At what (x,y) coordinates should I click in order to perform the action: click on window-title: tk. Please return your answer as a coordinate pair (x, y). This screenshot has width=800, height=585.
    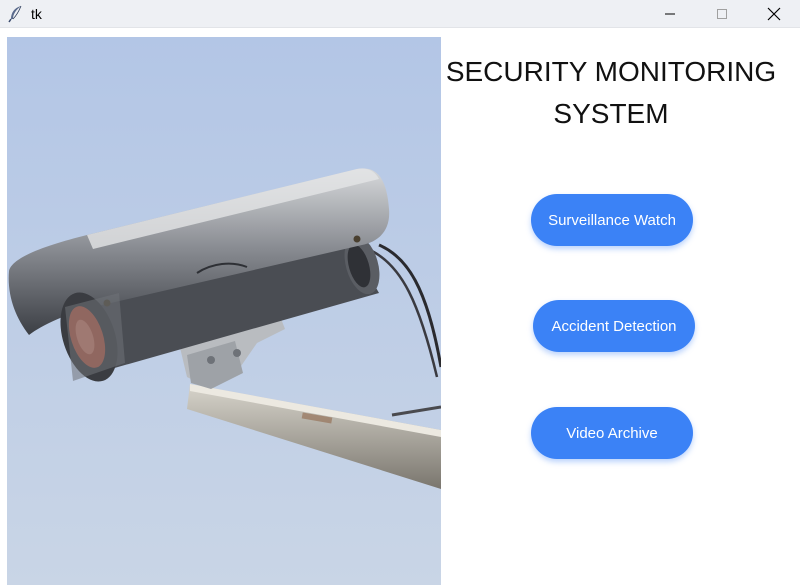
    Looking at the image, I should click on (36, 14).